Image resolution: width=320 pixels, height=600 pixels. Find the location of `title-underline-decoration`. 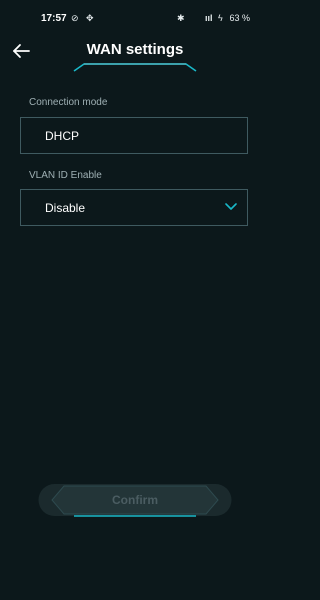

title-underline-decoration is located at coordinates (135, 67).